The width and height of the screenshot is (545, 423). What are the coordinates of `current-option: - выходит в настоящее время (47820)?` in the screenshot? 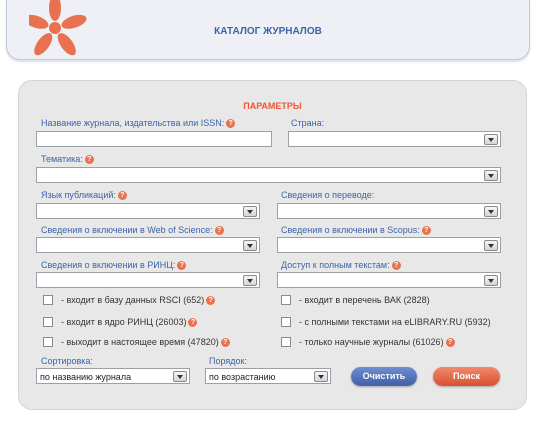 It's located at (136, 342).